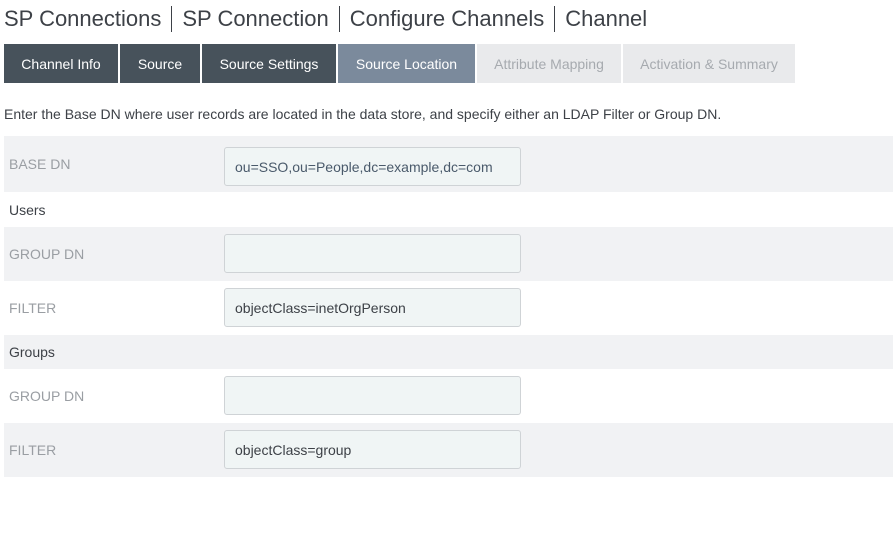 The image size is (893, 546). Describe the element at coordinates (61, 63) in the screenshot. I see `tab-channel-info: Channel Info` at that location.